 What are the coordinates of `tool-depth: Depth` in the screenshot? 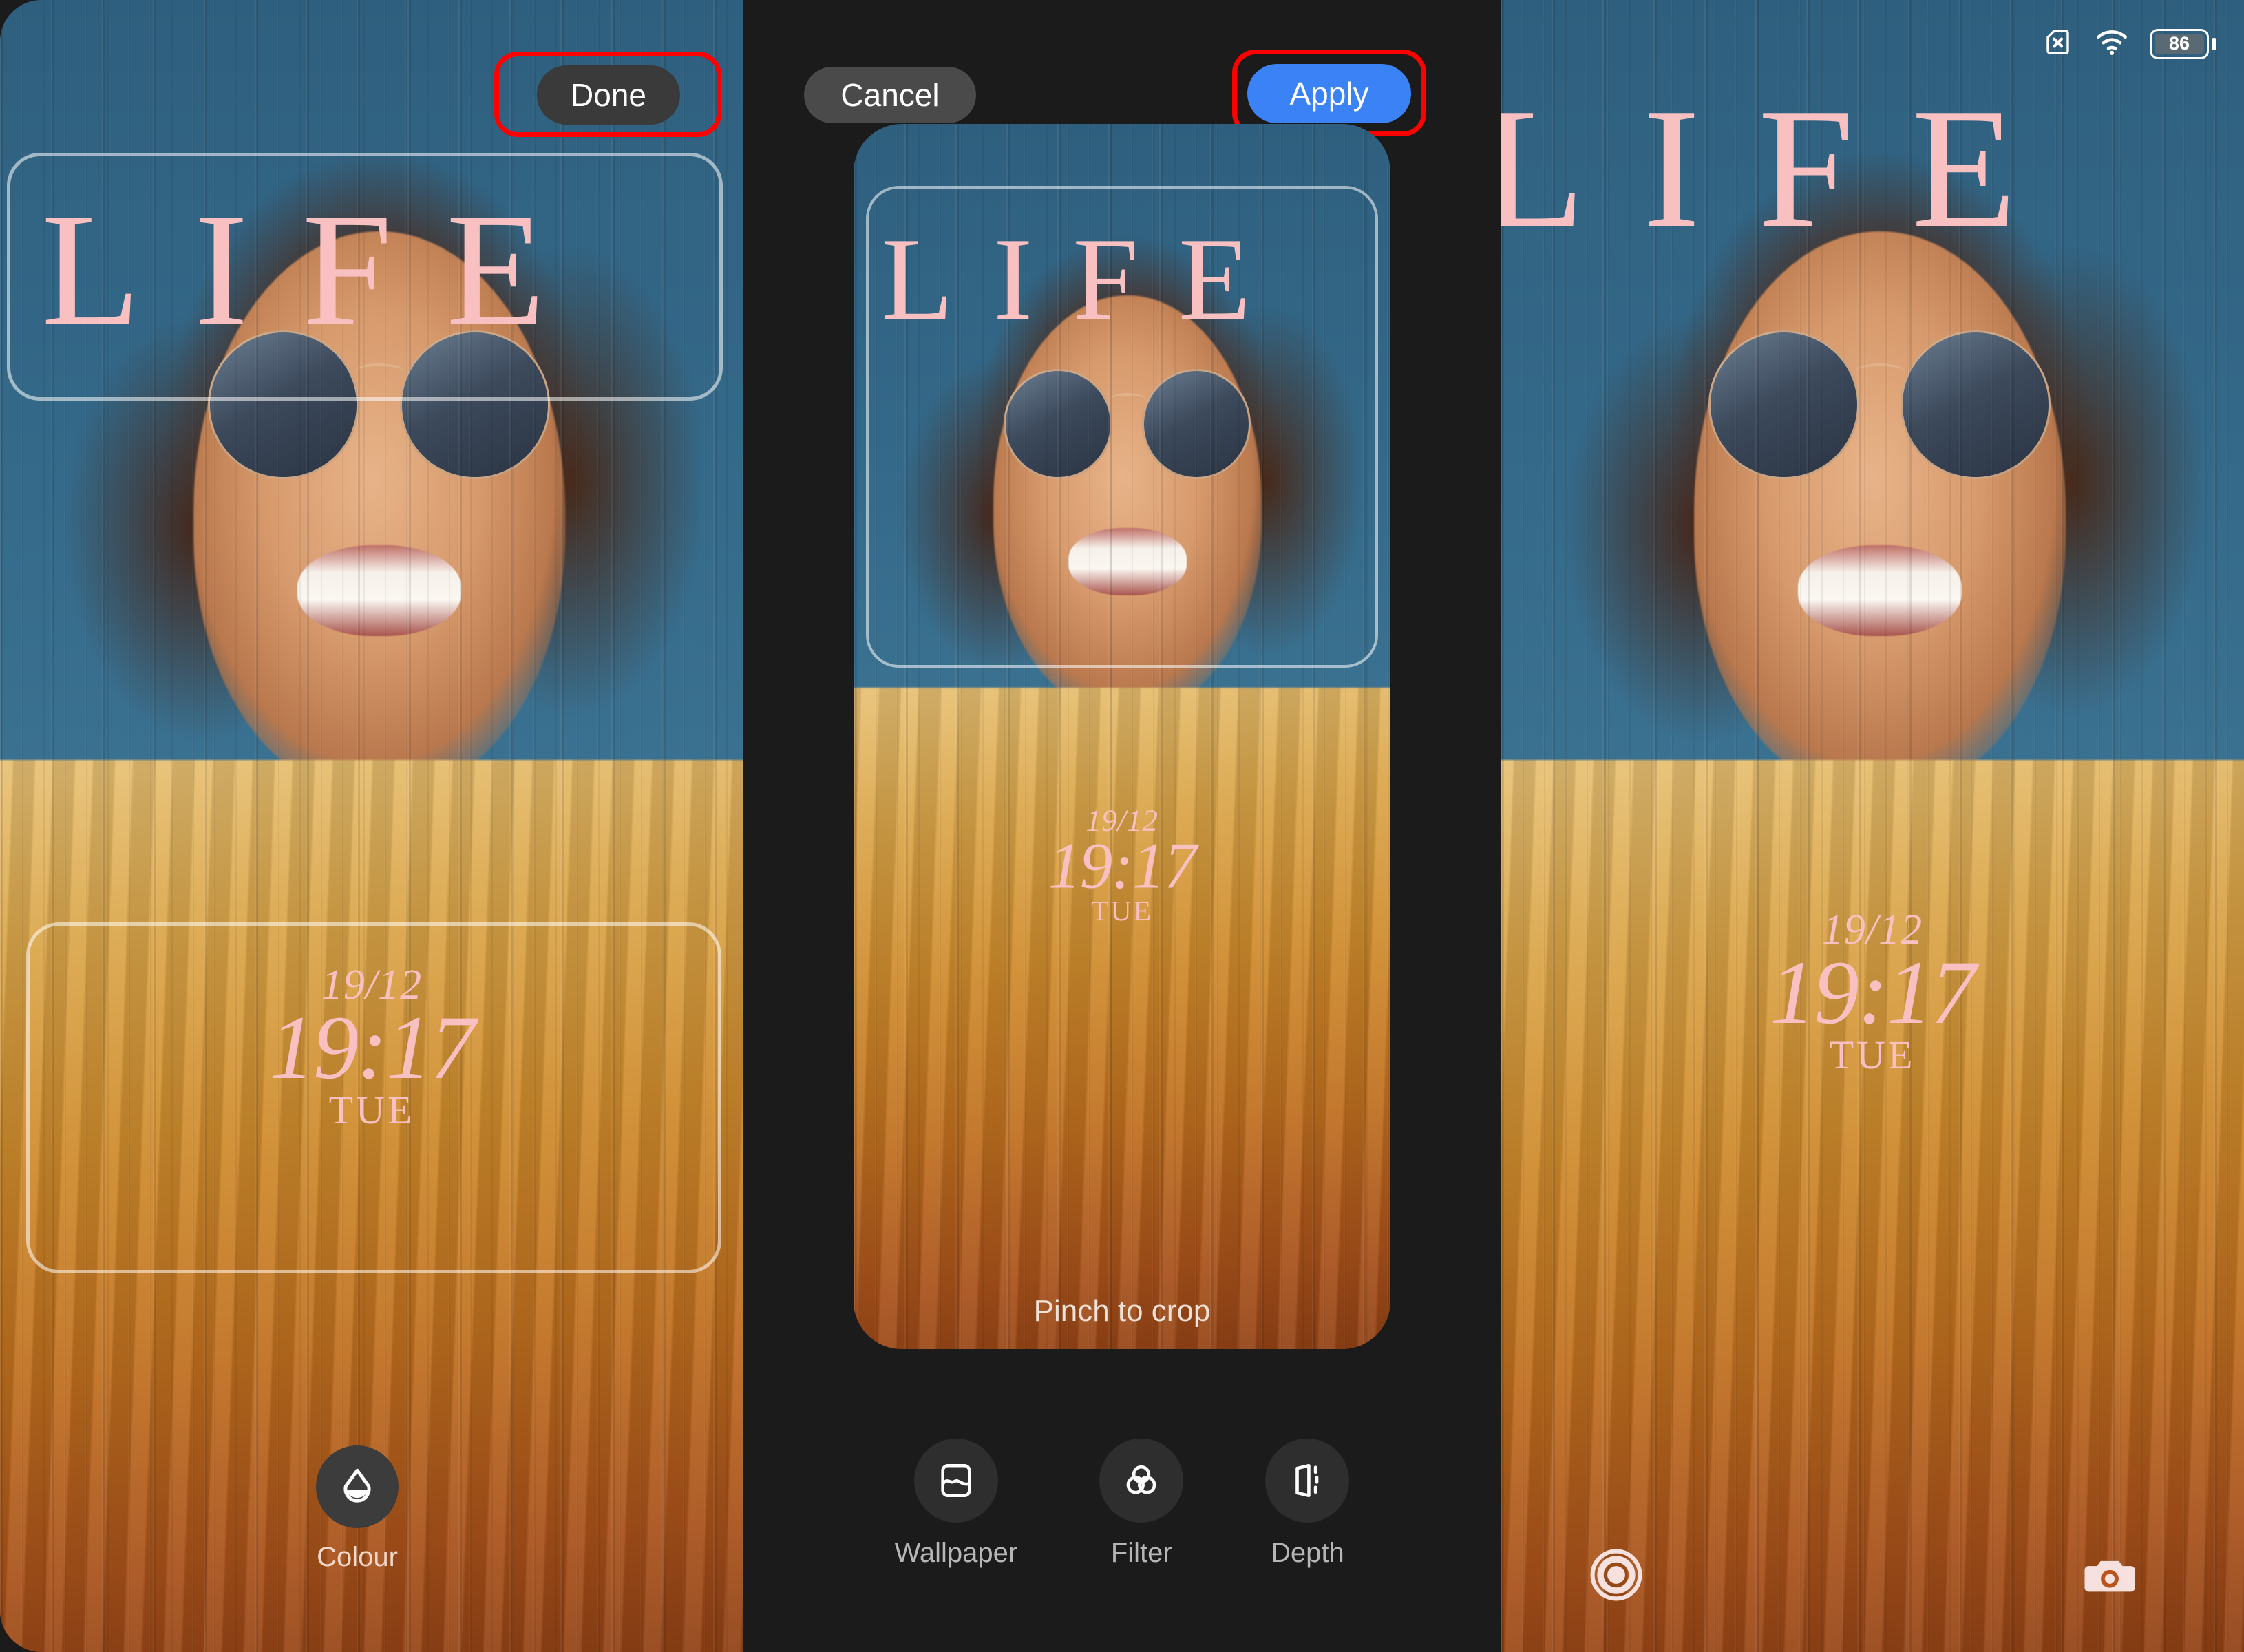 It's located at (1308, 1504).